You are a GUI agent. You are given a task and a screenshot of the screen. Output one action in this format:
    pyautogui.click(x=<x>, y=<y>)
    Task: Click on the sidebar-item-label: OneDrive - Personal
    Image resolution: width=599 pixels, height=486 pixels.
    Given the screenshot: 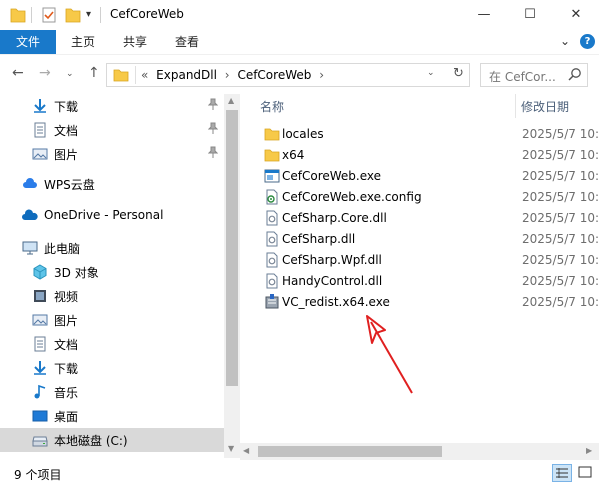 What is the action you would take?
    pyautogui.click(x=104, y=215)
    